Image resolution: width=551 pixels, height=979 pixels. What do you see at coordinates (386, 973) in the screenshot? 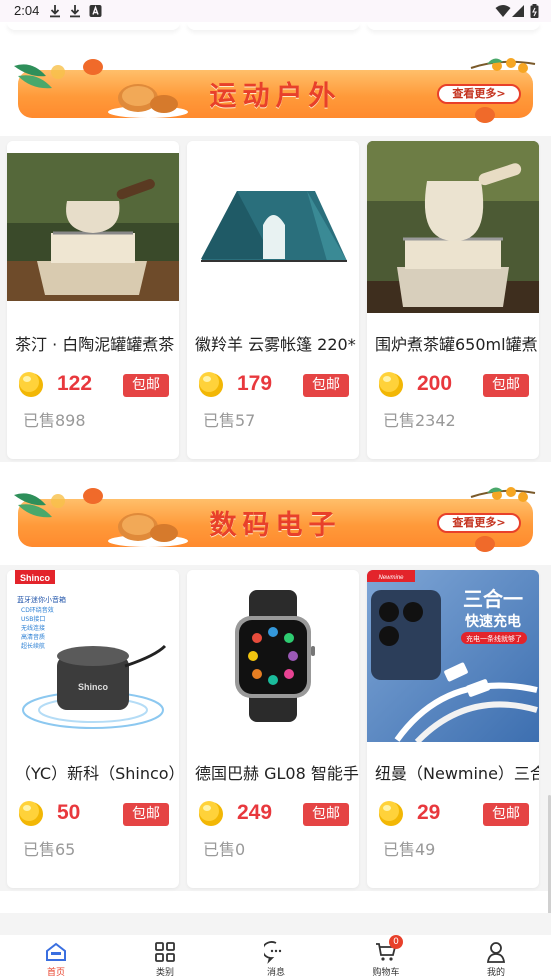
I see `tab-label: 购物车` at bounding box center [386, 973].